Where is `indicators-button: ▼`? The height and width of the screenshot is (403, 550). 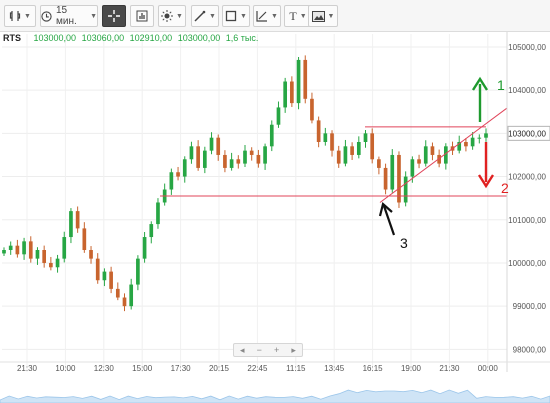 indicators-button: ▼ is located at coordinates (172, 16).